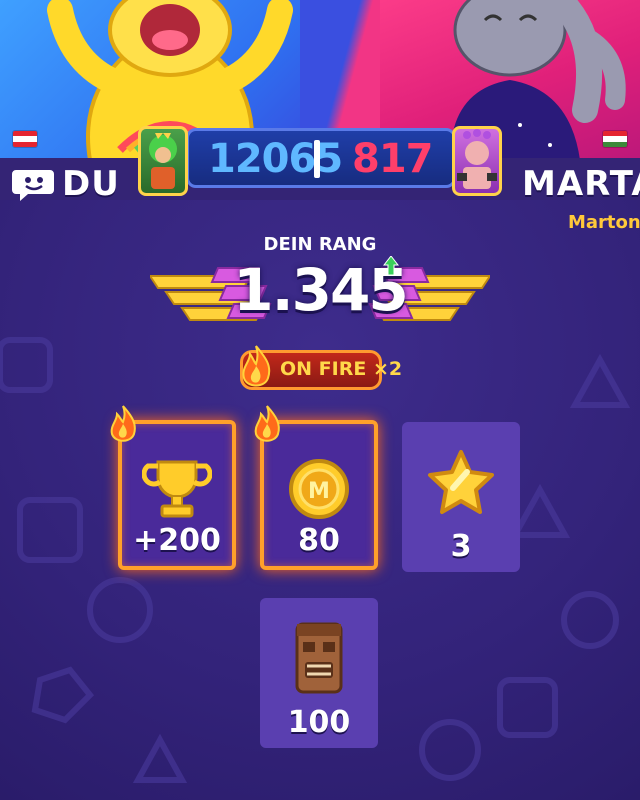 The image size is (640, 800). I want to click on player-left-name: DU, so click(91, 184).